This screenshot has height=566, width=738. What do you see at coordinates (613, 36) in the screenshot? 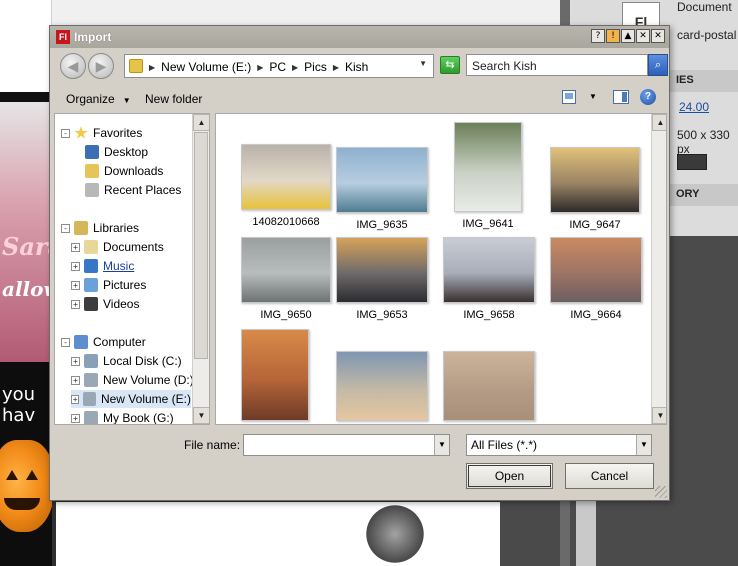
I see `titlebar-alert-button: !` at bounding box center [613, 36].